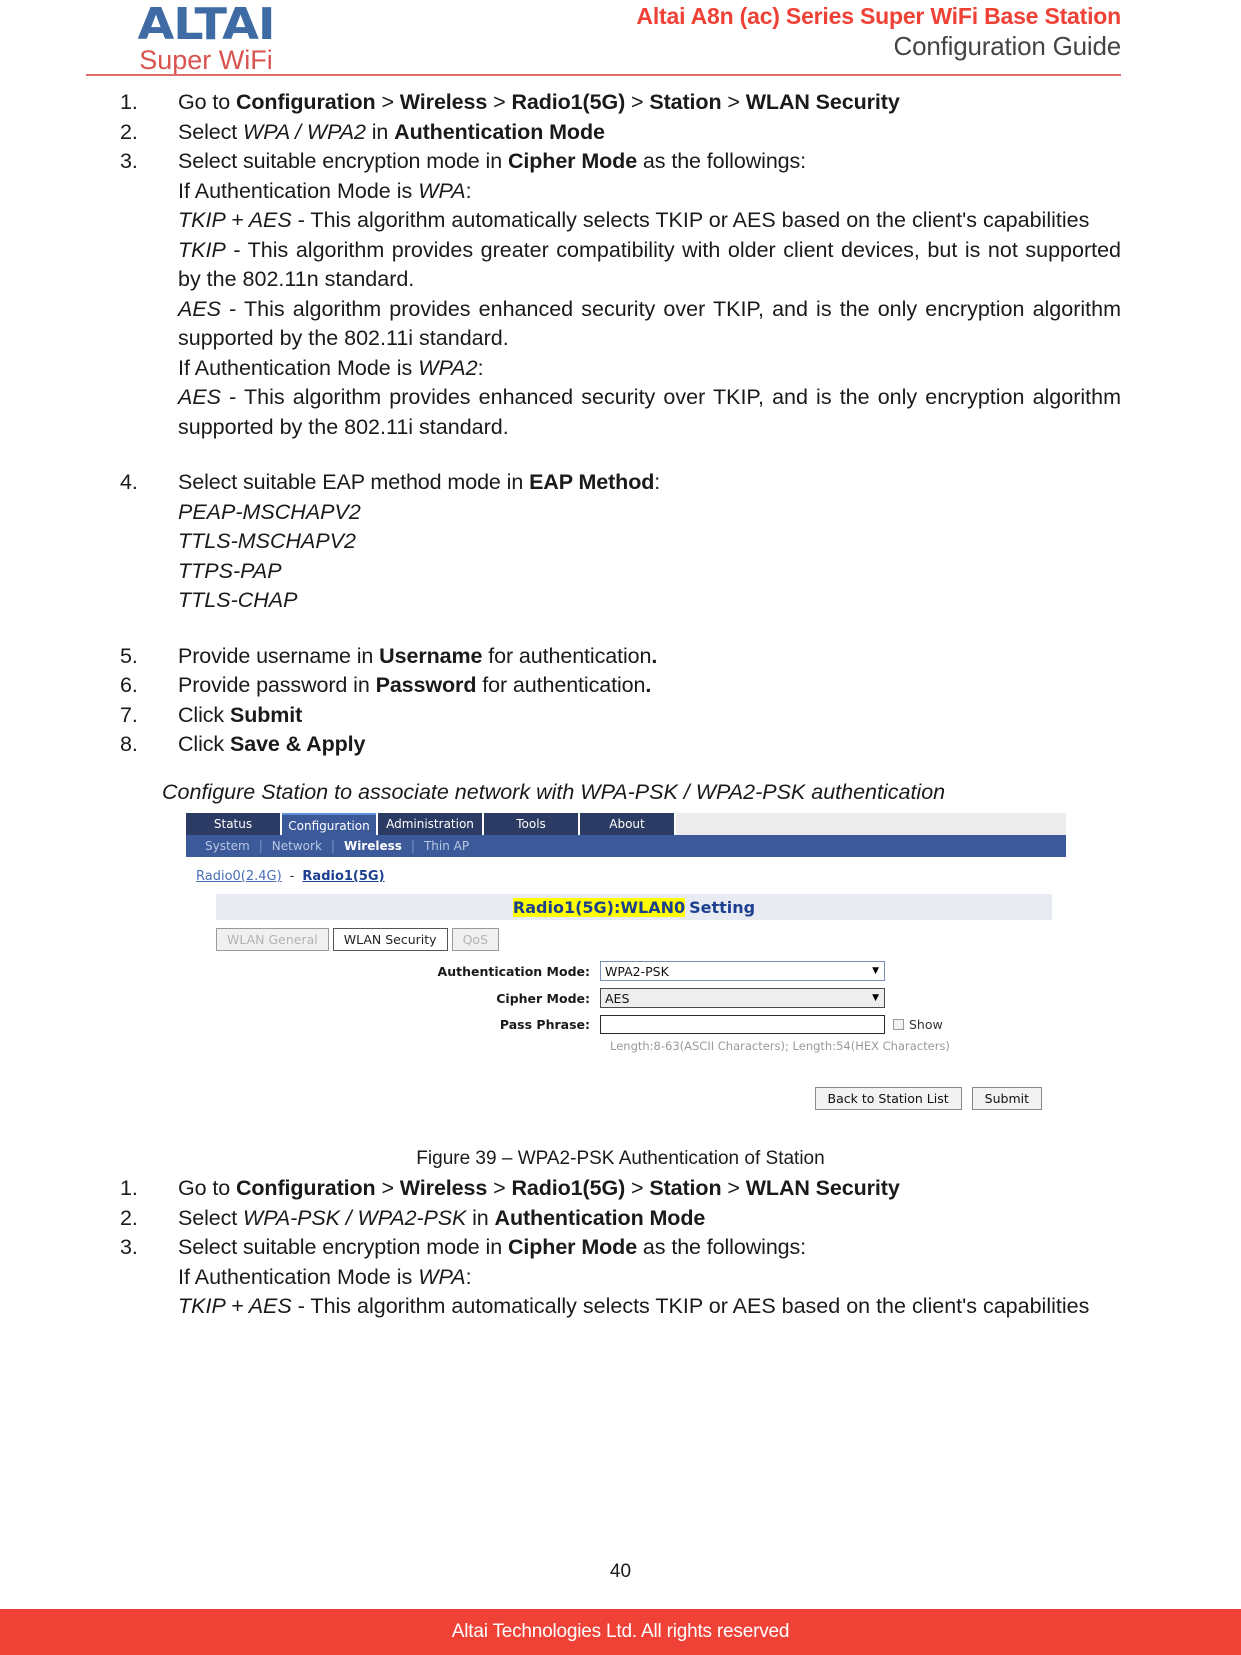  I want to click on ui-radio-link-inactive: Radio0(2.4G), so click(239, 876).